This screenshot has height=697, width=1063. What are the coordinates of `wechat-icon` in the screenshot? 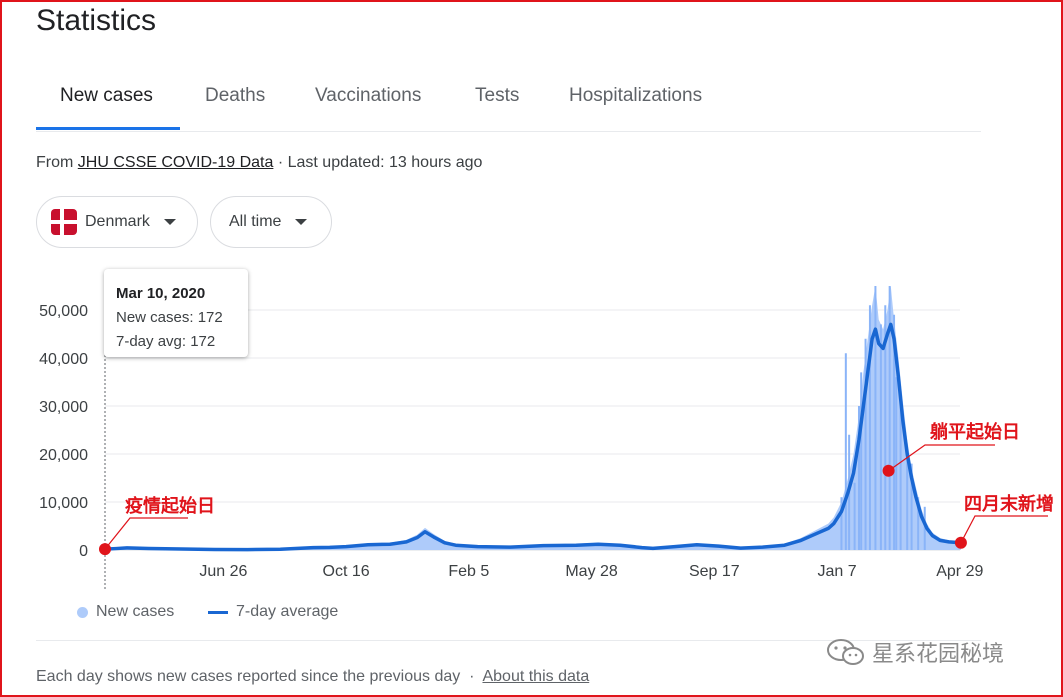 It's located at (845, 652).